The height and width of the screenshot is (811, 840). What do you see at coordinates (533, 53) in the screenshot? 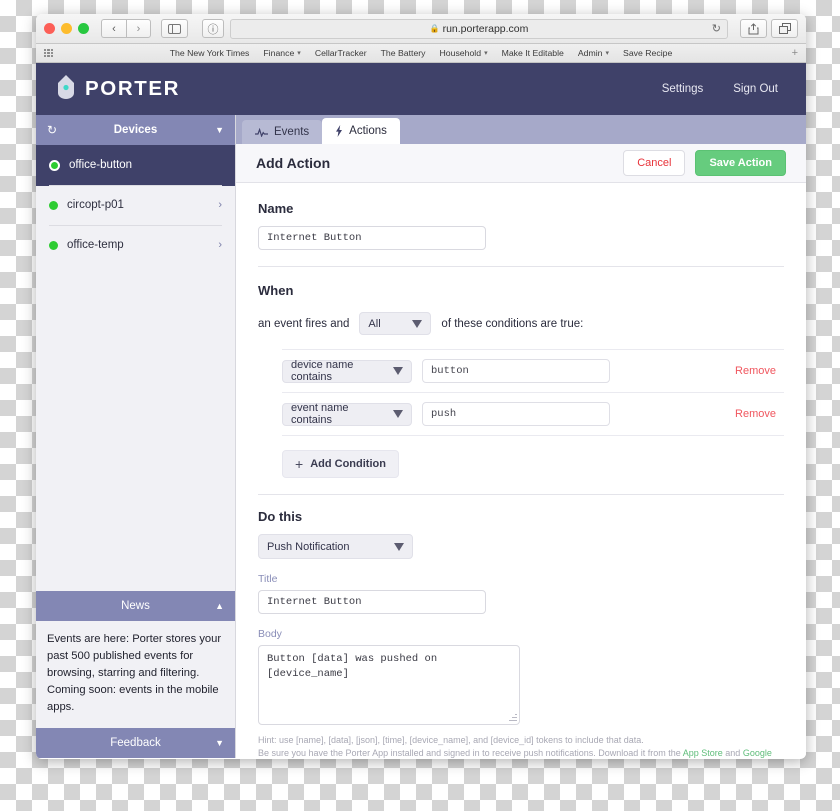
I see `bookmark-item: Make It Editable` at bounding box center [533, 53].